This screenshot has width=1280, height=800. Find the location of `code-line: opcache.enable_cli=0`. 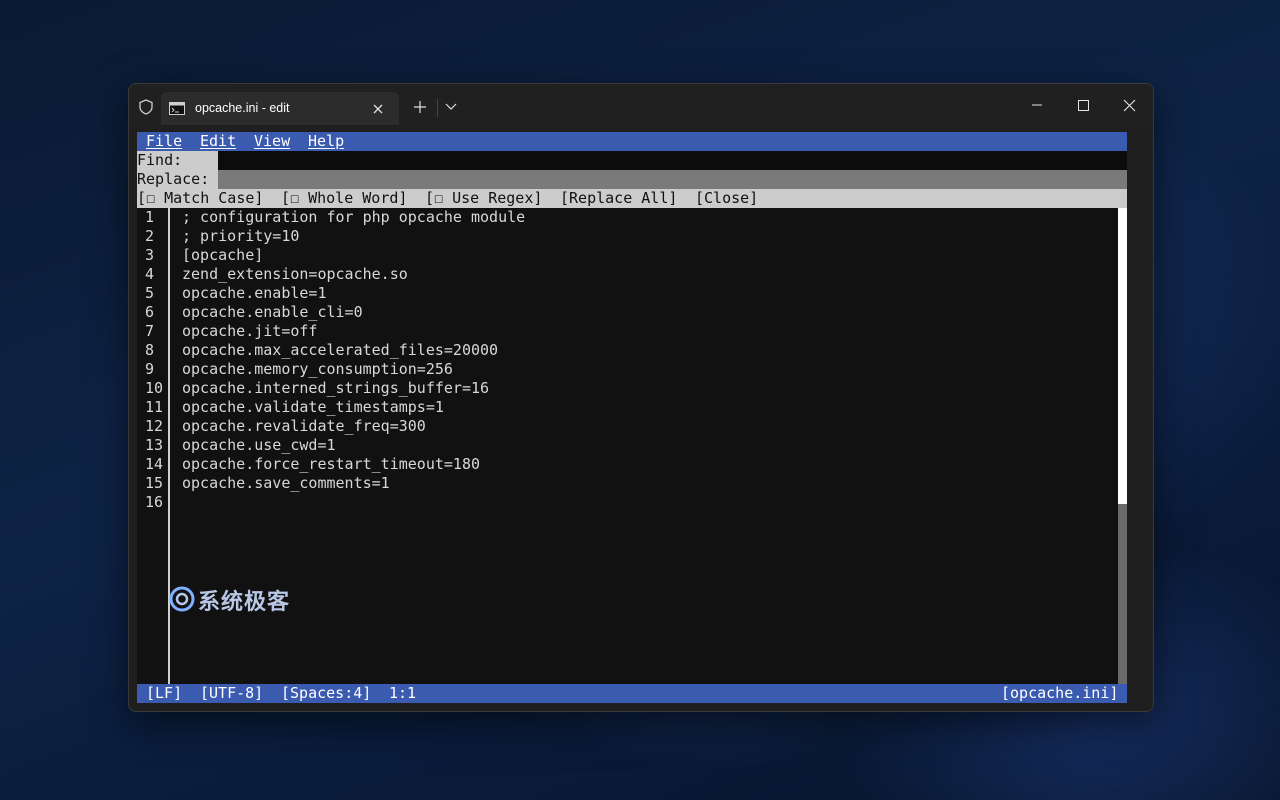

code-line: opcache.enable_cli=0 is located at coordinates (272, 312).